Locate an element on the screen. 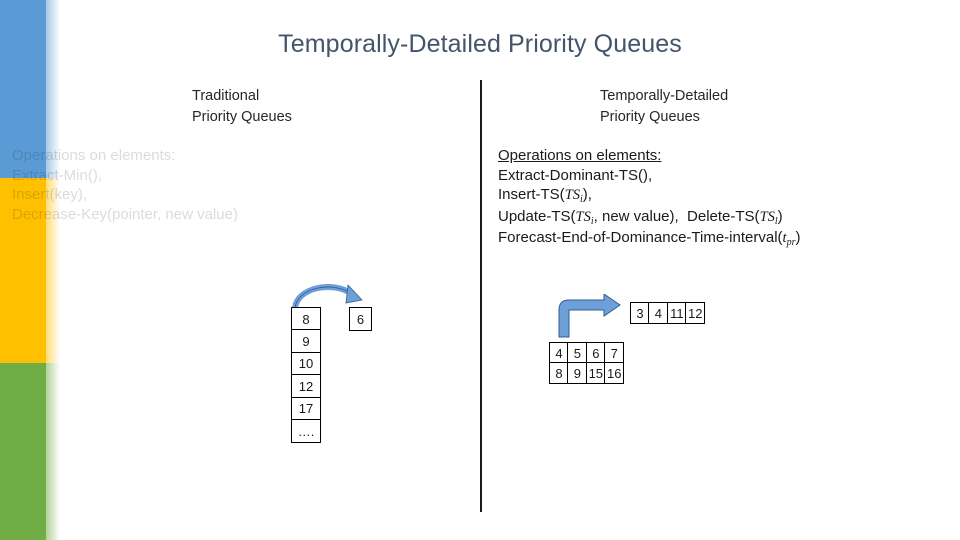 The width and height of the screenshot is (960, 540). color-band-green is located at coordinates (23, 451).